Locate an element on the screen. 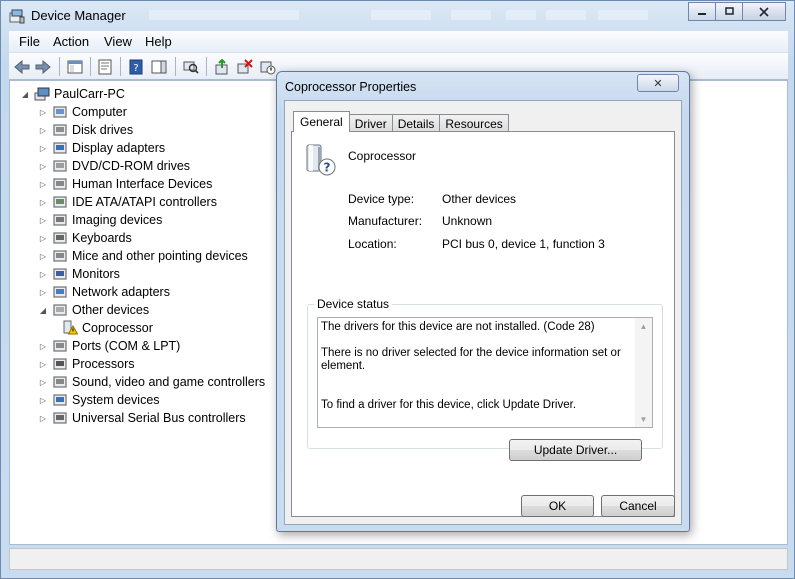 The height and width of the screenshot is (579, 795). tree-category-node: ▷ Keyboards is located at coordinates (85, 238).